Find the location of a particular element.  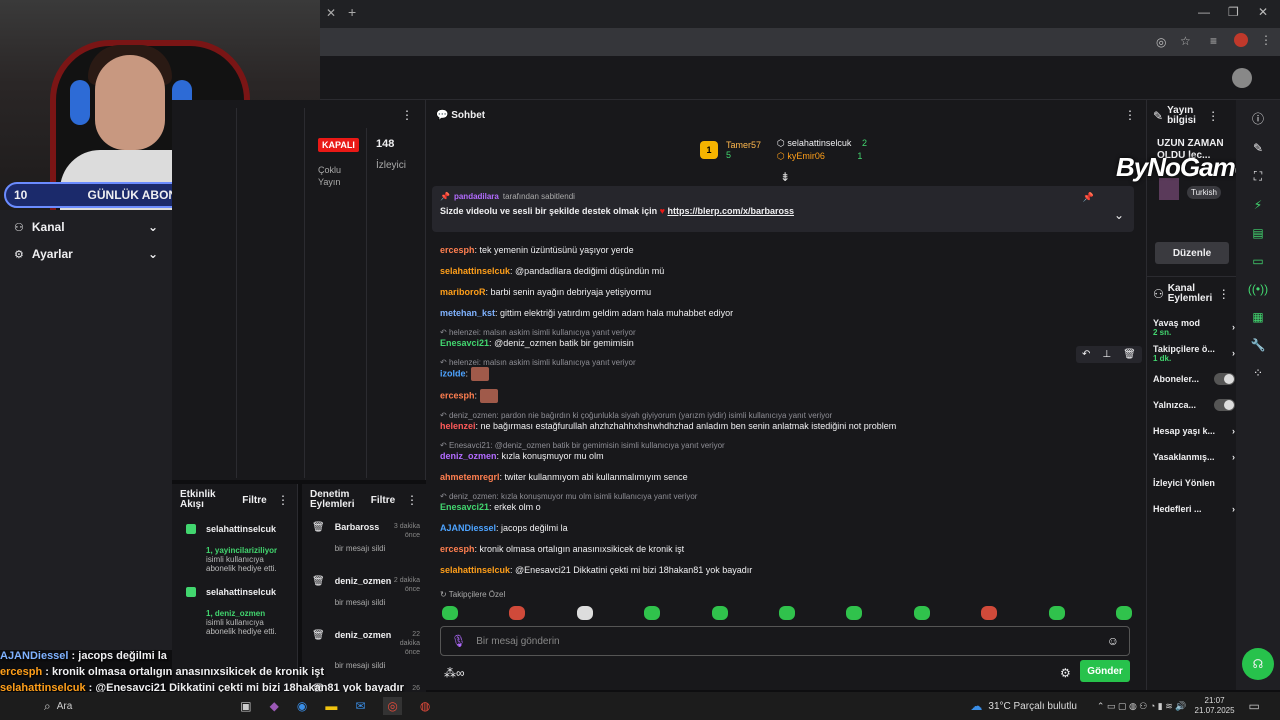

new-tab-icon: + is located at coordinates (352, 12).